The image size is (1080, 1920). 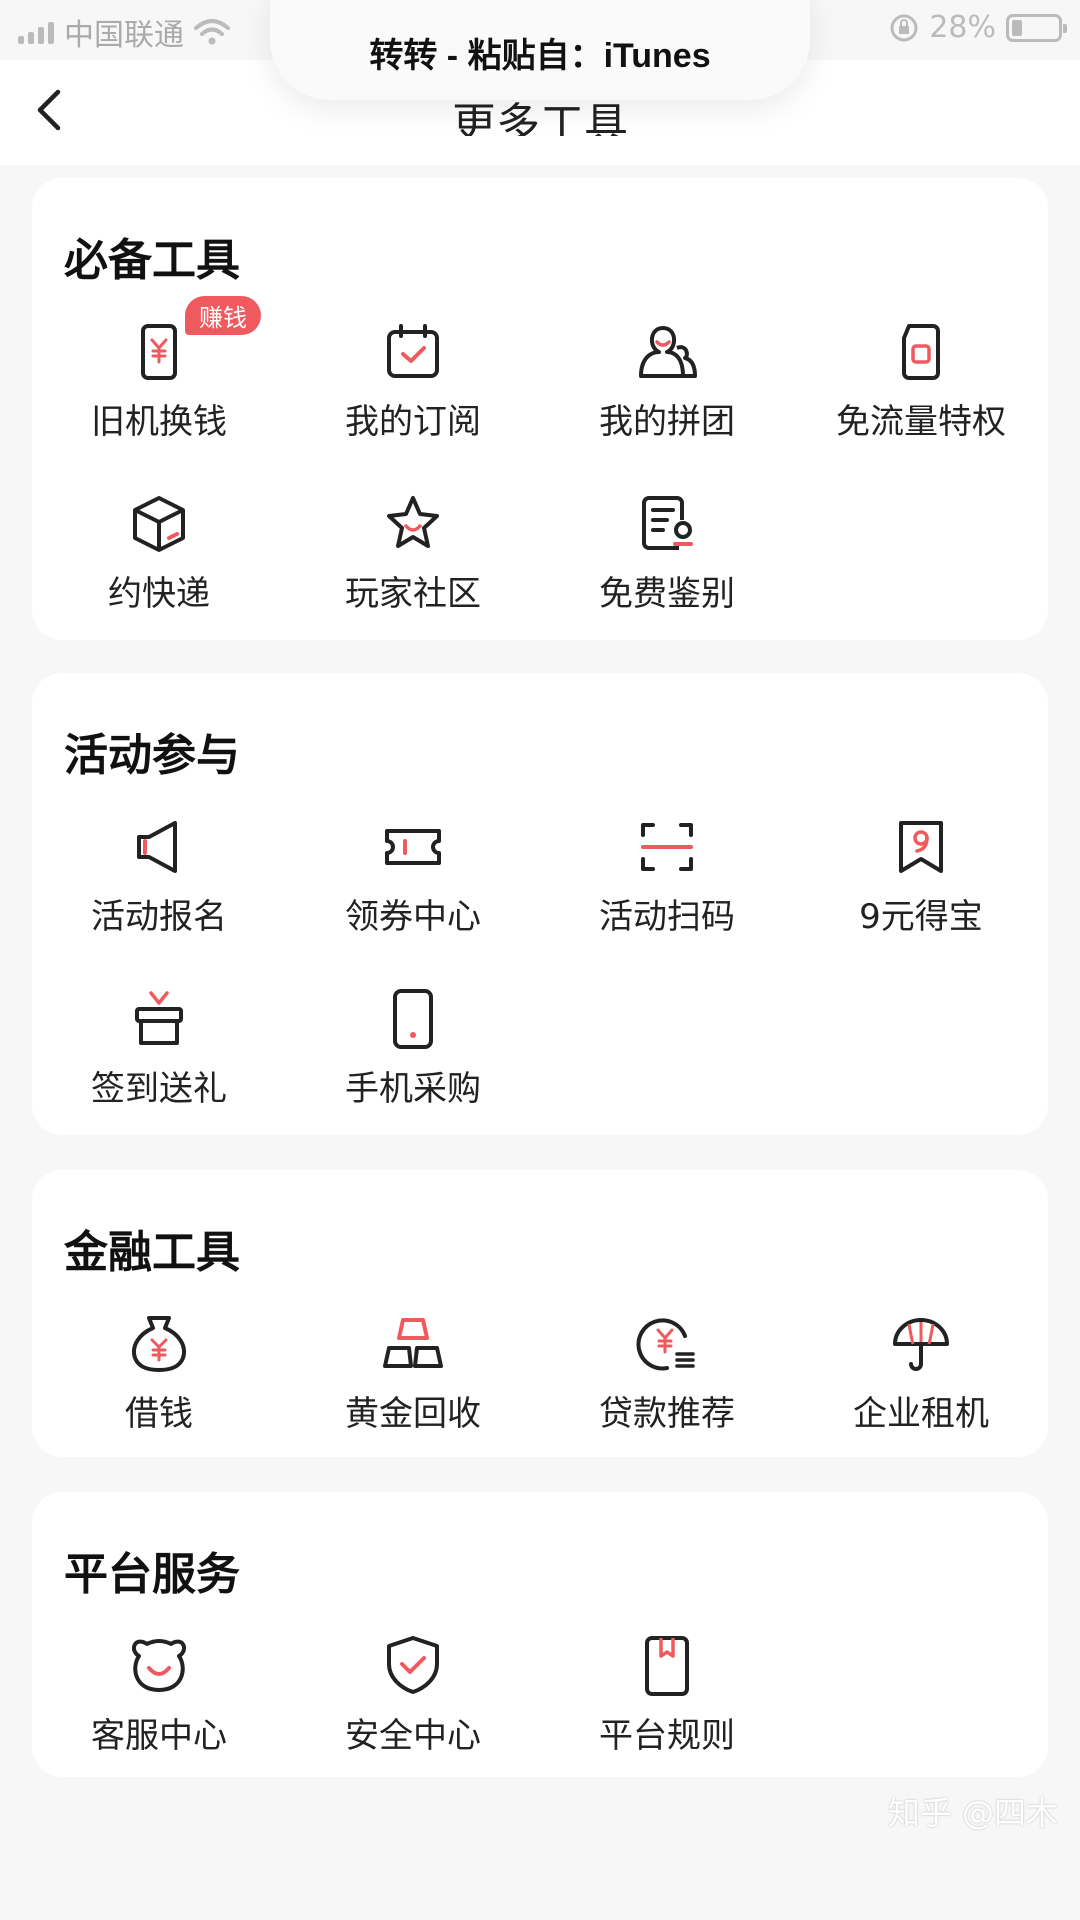 What do you see at coordinates (413, 1050) in the screenshot?
I see `tool-phone-purchase: 手机采购` at bounding box center [413, 1050].